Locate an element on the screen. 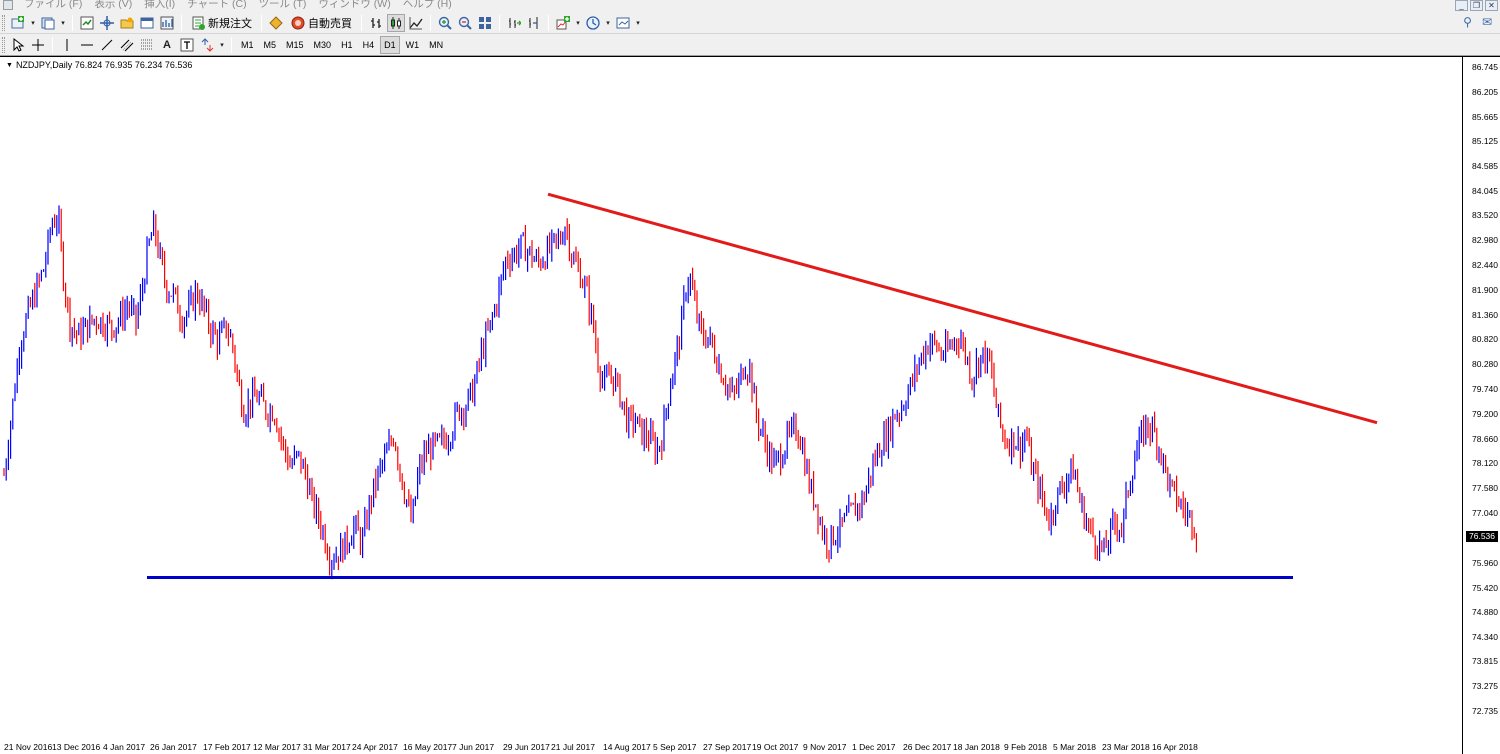 The width and height of the screenshot is (1500, 754). metaeditor-button is located at coordinates (276, 23).